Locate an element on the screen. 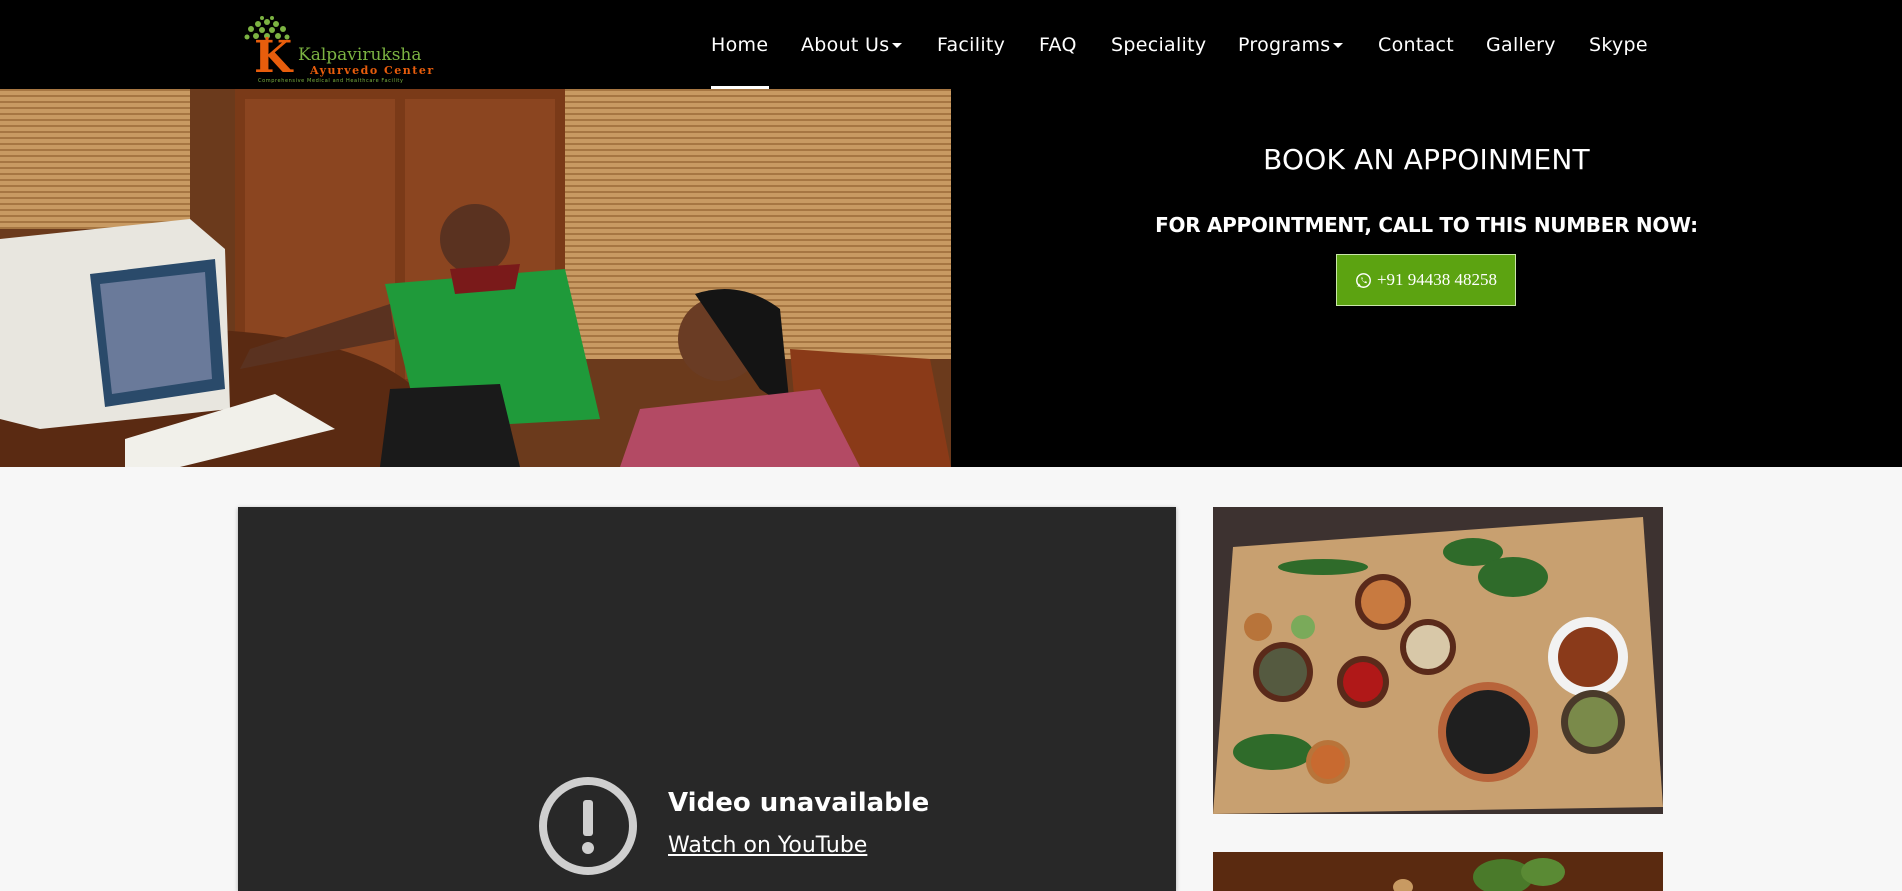  nav-item-label: Speciality is located at coordinates (1159, 45).